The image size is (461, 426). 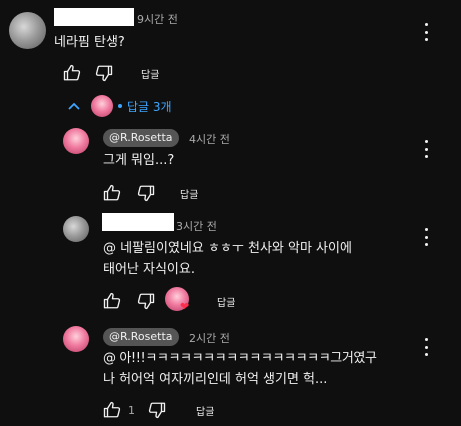 What do you see at coordinates (227, 248) in the screenshot?
I see `reply-text-line-1: @ 네팔림이였네요 ㅎㅎㅜ 천사와 악마 사이에` at bounding box center [227, 248].